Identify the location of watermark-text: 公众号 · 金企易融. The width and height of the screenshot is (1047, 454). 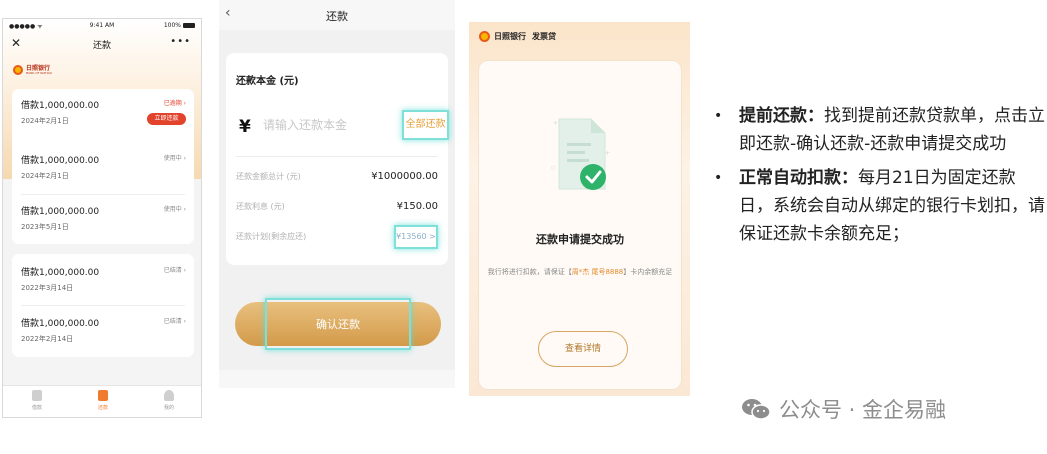
(863, 410).